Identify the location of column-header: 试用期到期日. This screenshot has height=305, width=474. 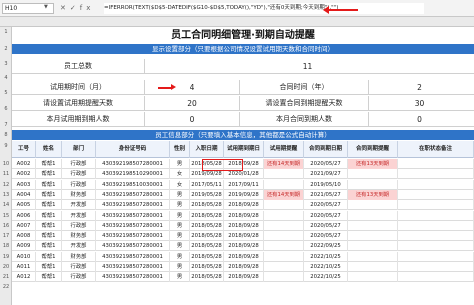
(244, 149).